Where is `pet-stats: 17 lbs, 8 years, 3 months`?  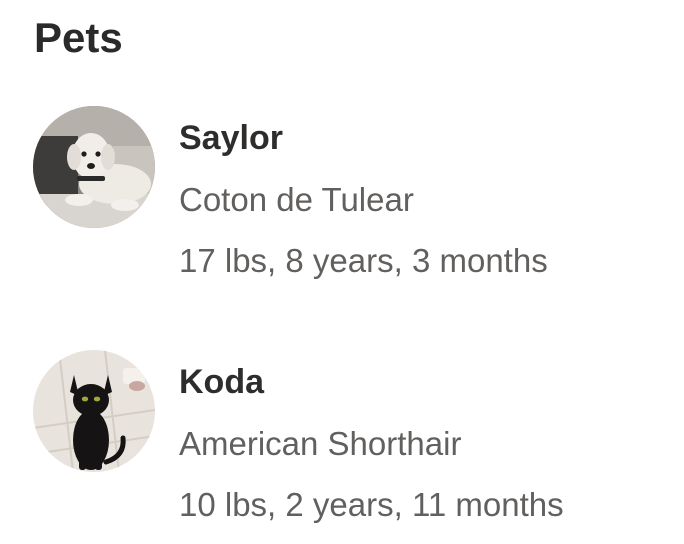
pet-stats: 17 lbs, 8 years, 3 months is located at coordinates (363, 260).